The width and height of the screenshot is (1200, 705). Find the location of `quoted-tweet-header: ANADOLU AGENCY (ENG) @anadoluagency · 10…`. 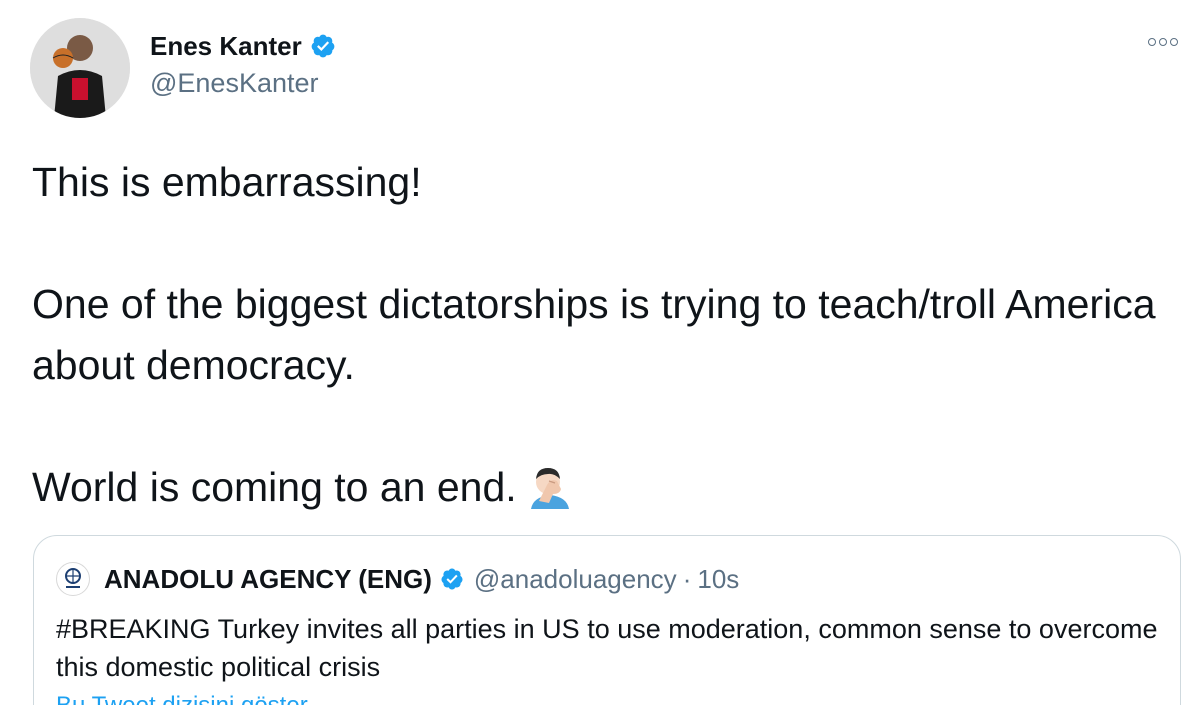

quoted-tweet-header: ANADOLU AGENCY (ENG) @anadoluagency · 10… is located at coordinates (397, 579).